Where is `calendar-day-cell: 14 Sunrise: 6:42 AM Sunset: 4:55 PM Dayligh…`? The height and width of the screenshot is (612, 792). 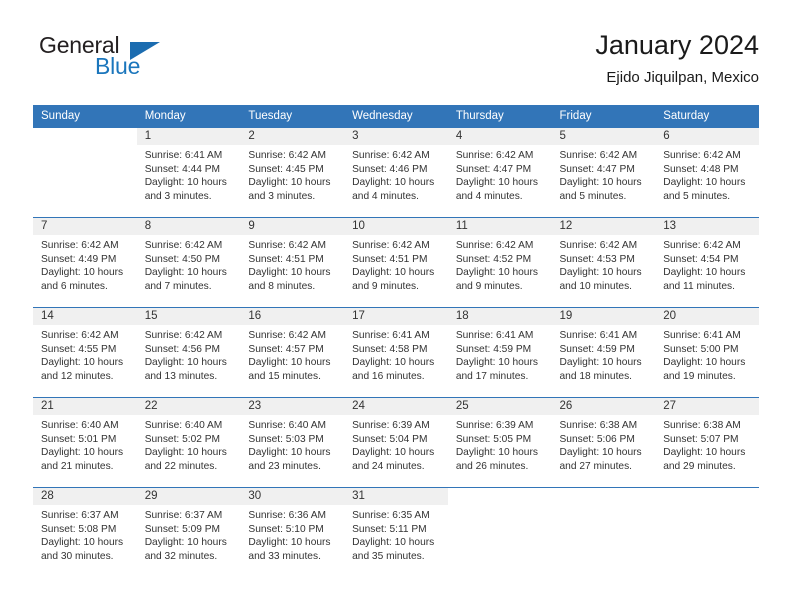 calendar-day-cell: 14 Sunrise: 6:42 AM Sunset: 4:55 PM Dayligh… is located at coordinates (85, 352).